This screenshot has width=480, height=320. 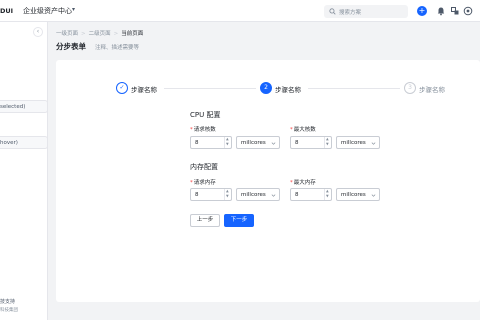 I want to click on cpu-section-title: CPU 配置, so click(x=205, y=115).